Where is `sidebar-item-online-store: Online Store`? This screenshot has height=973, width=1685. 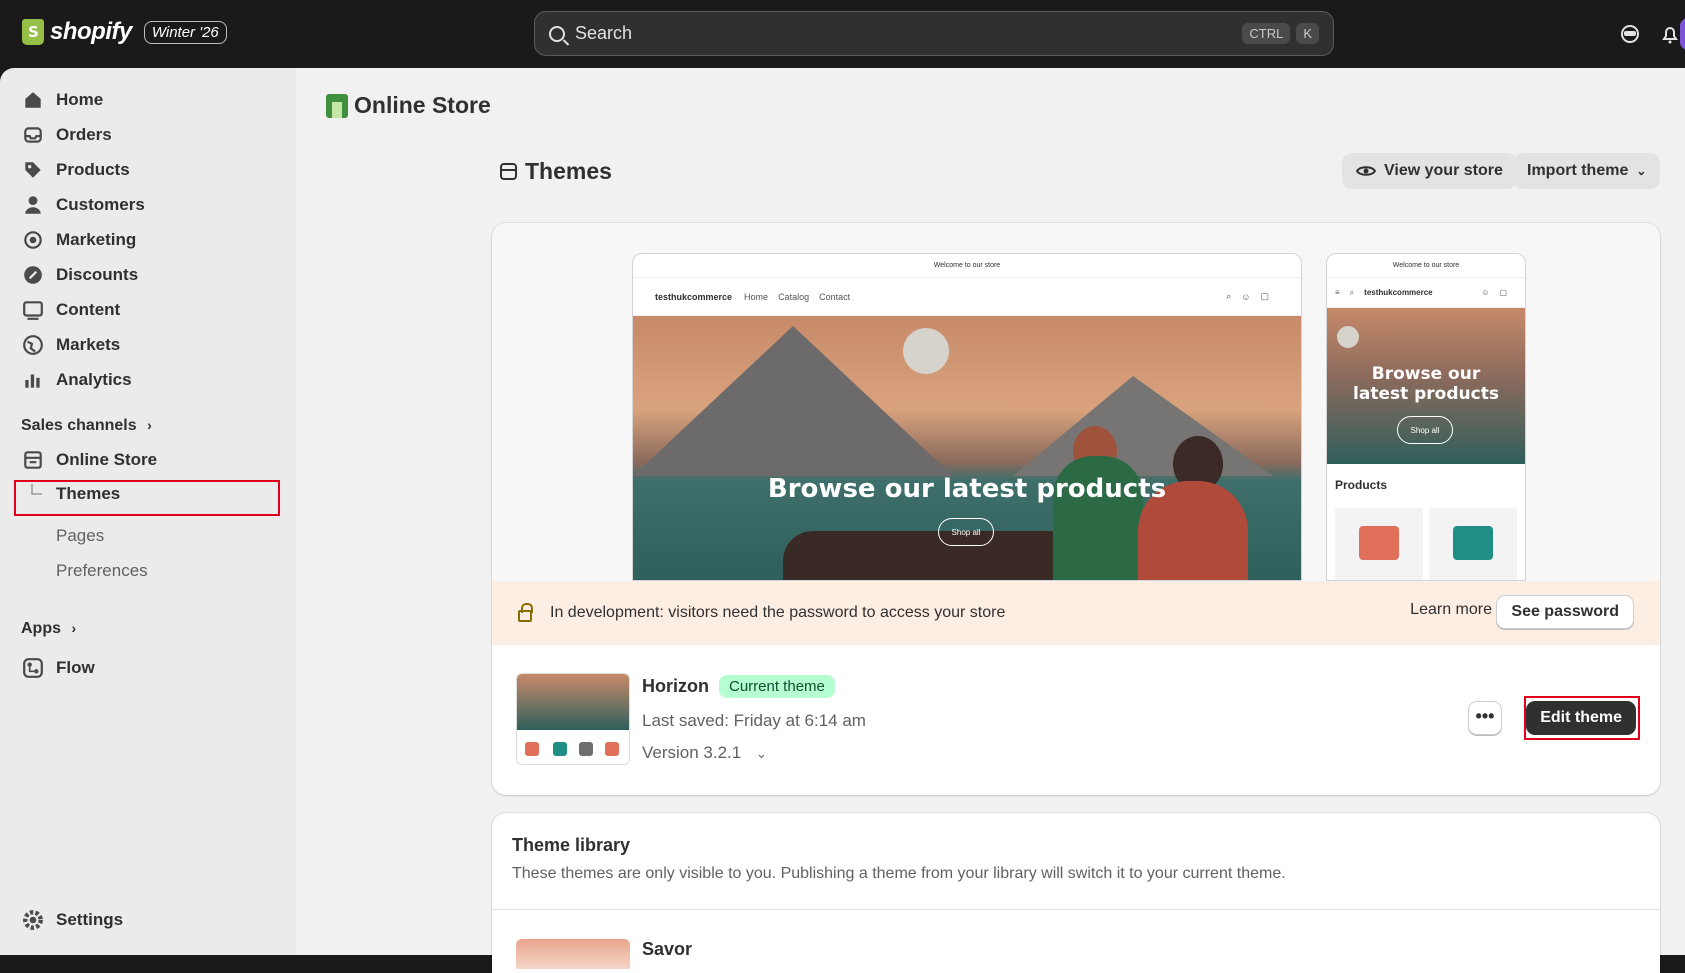
sidebar-item-online-store: Online Store is located at coordinates (89, 460).